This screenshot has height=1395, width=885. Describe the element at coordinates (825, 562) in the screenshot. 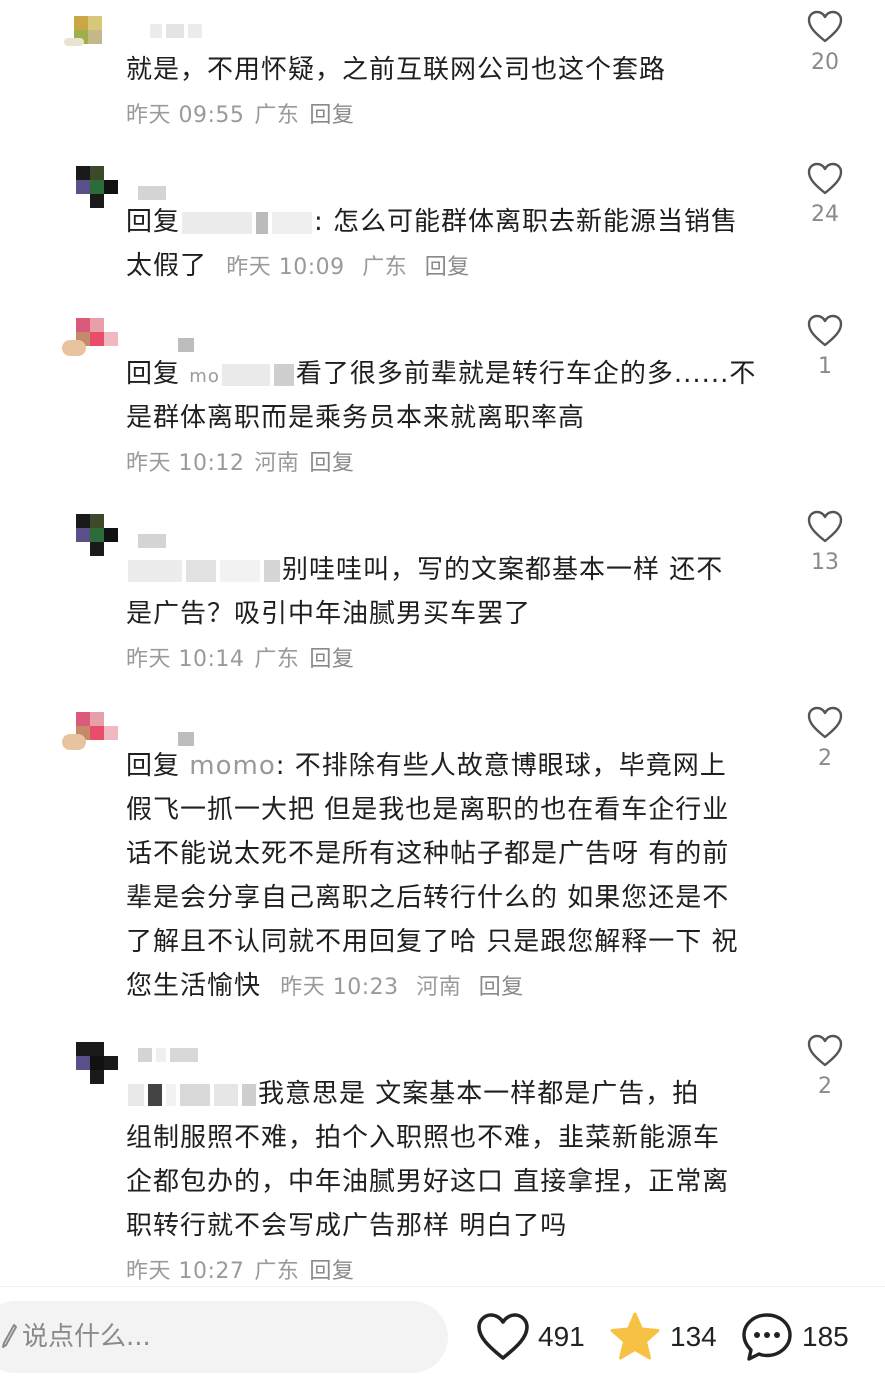

I see `like-count: 13` at that location.